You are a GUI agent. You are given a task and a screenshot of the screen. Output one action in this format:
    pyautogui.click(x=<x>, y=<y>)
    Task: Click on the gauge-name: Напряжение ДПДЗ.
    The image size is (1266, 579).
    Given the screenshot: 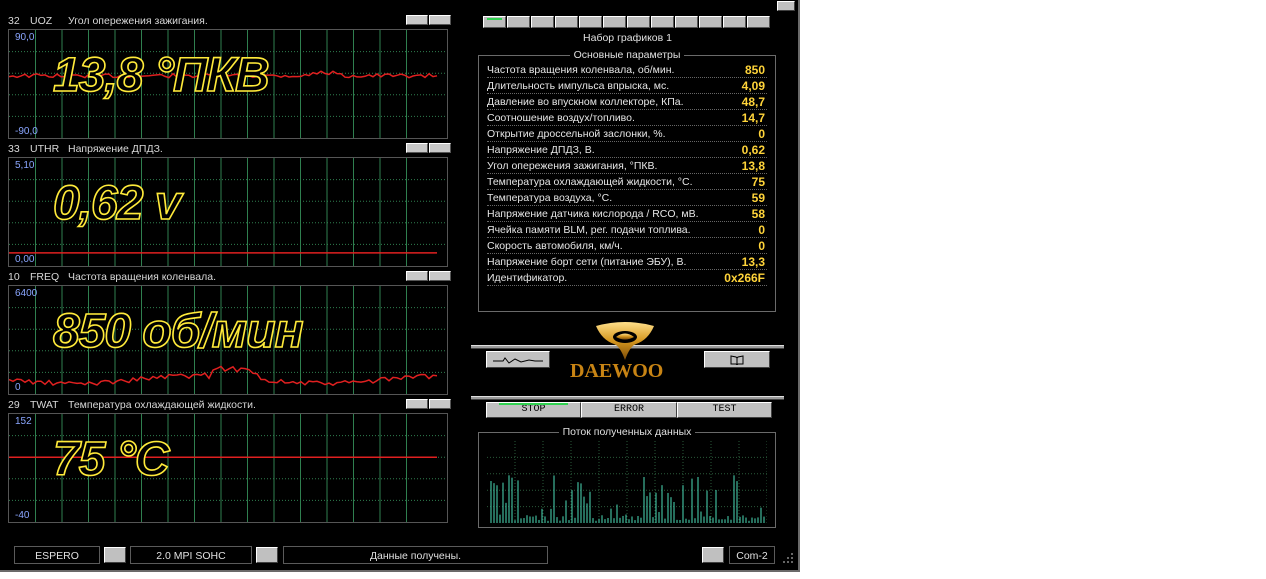 What is the action you would take?
    pyautogui.click(x=115, y=149)
    